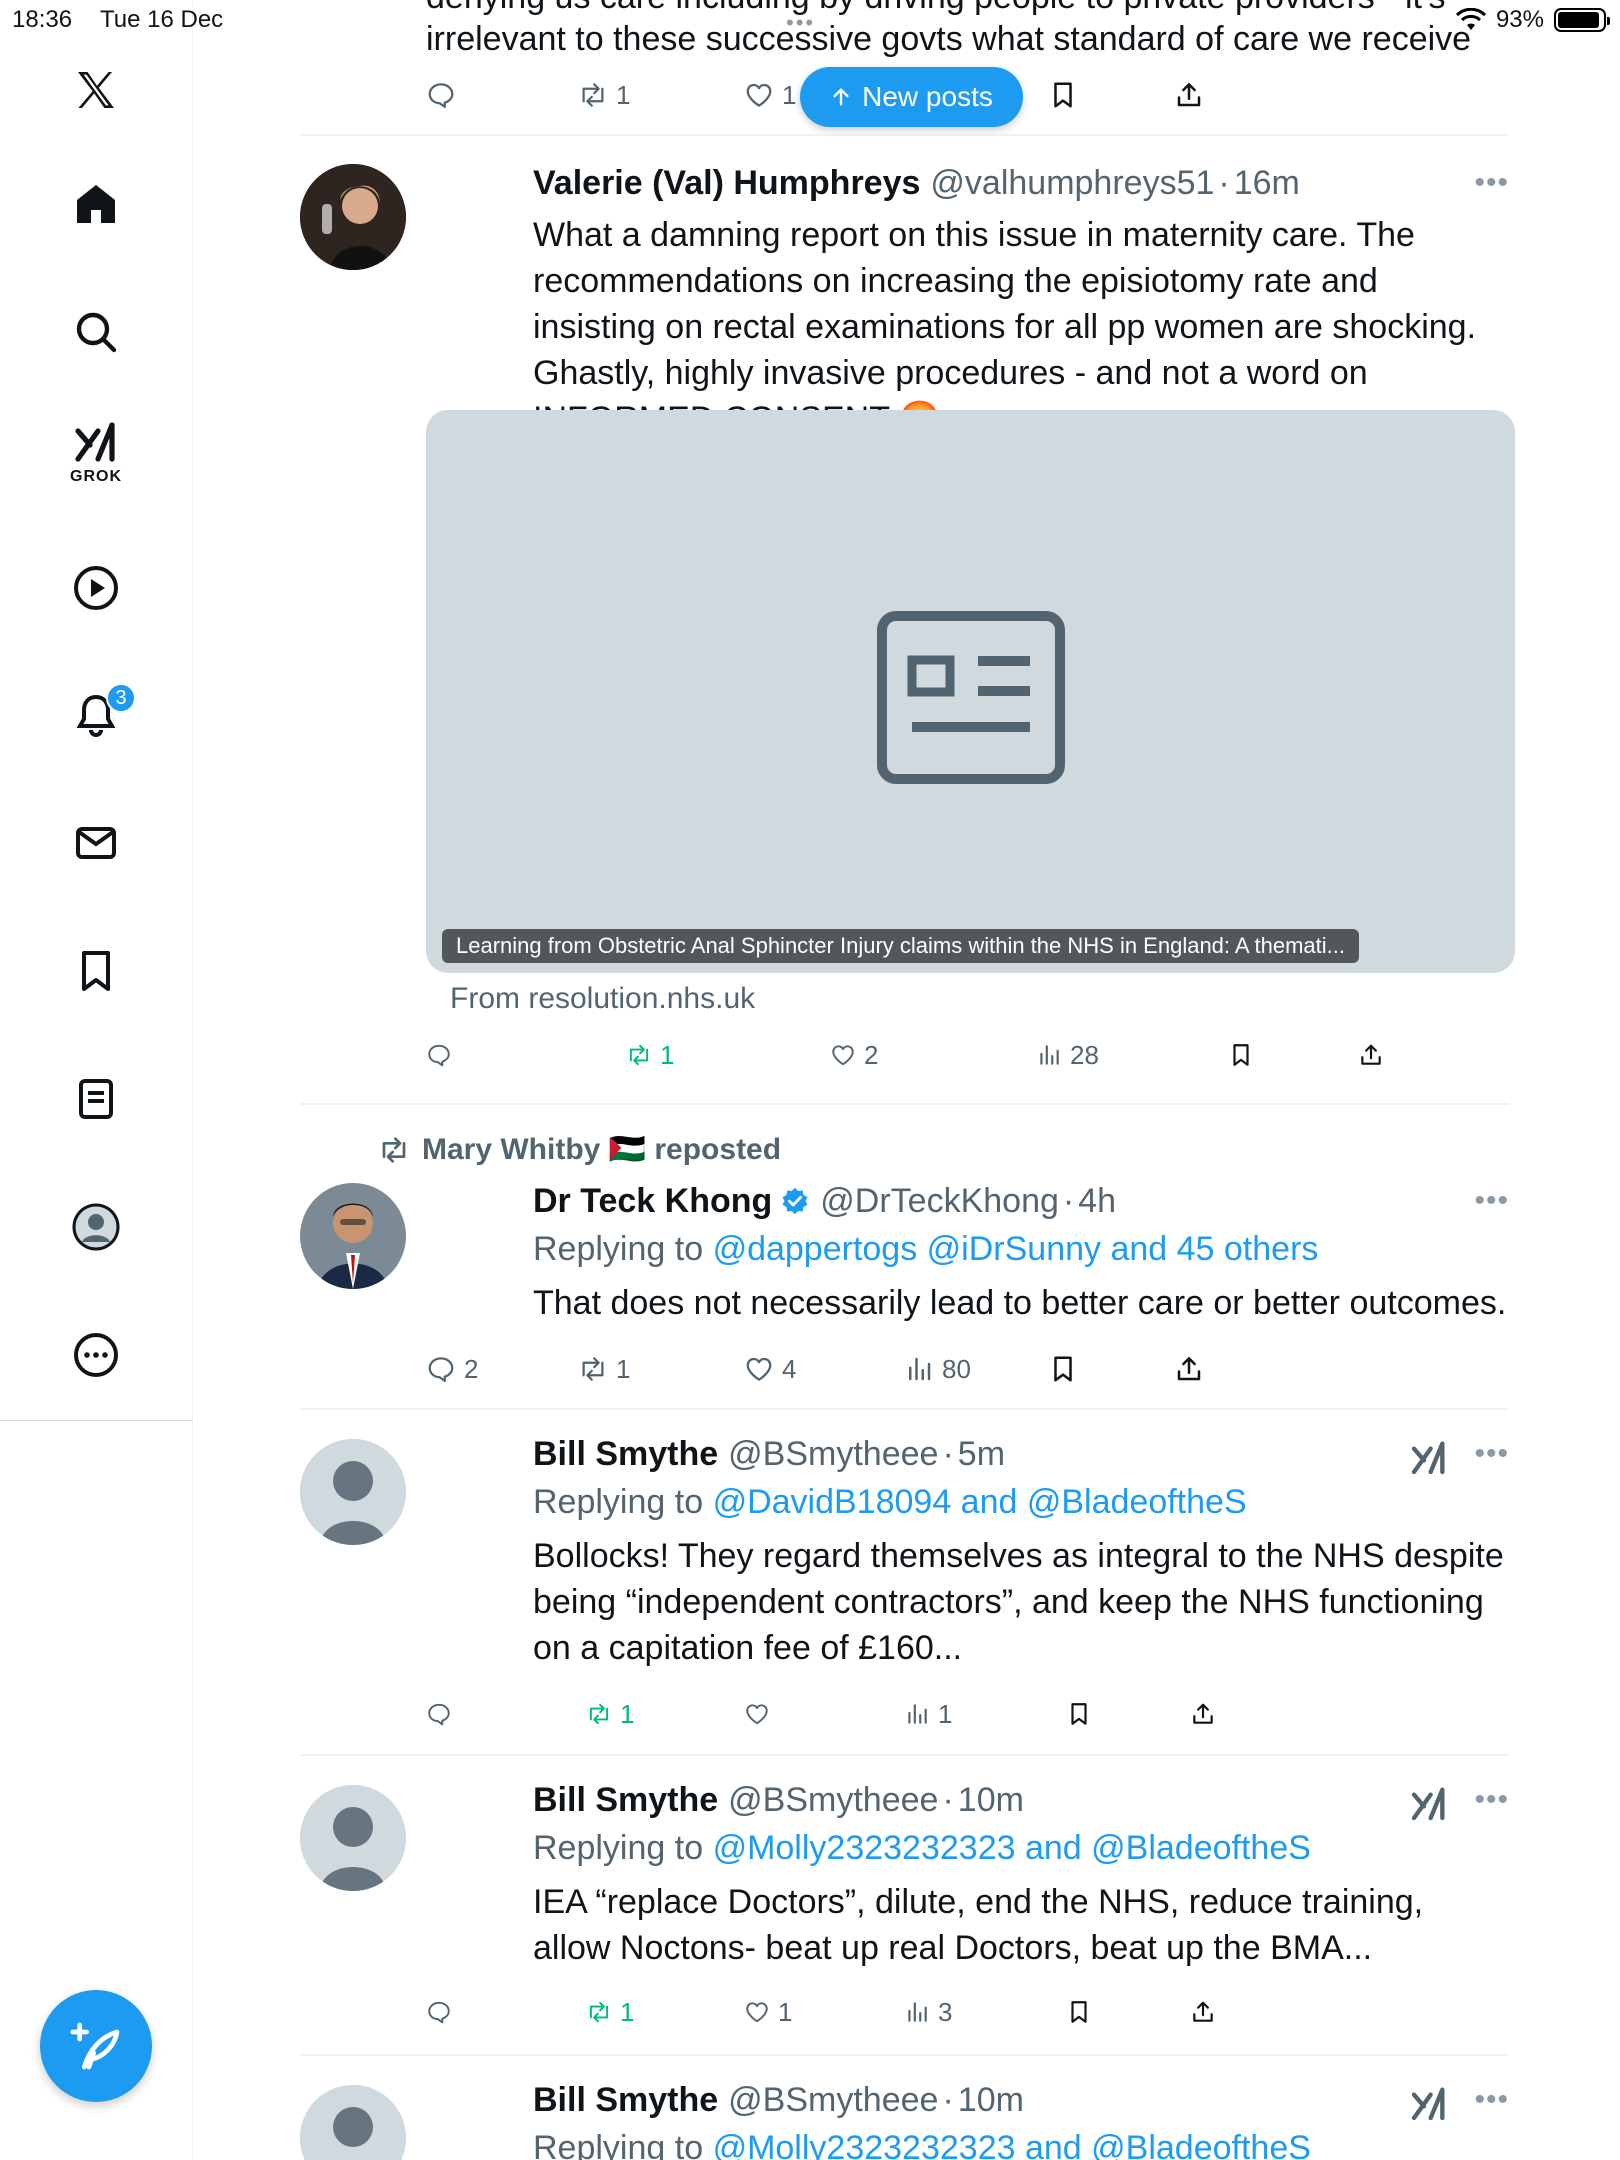 The image size is (1620, 2160). What do you see at coordinates (928, 2012) in the screenshot?
I see `views-button: 3` at bounding box center [928, 2012].